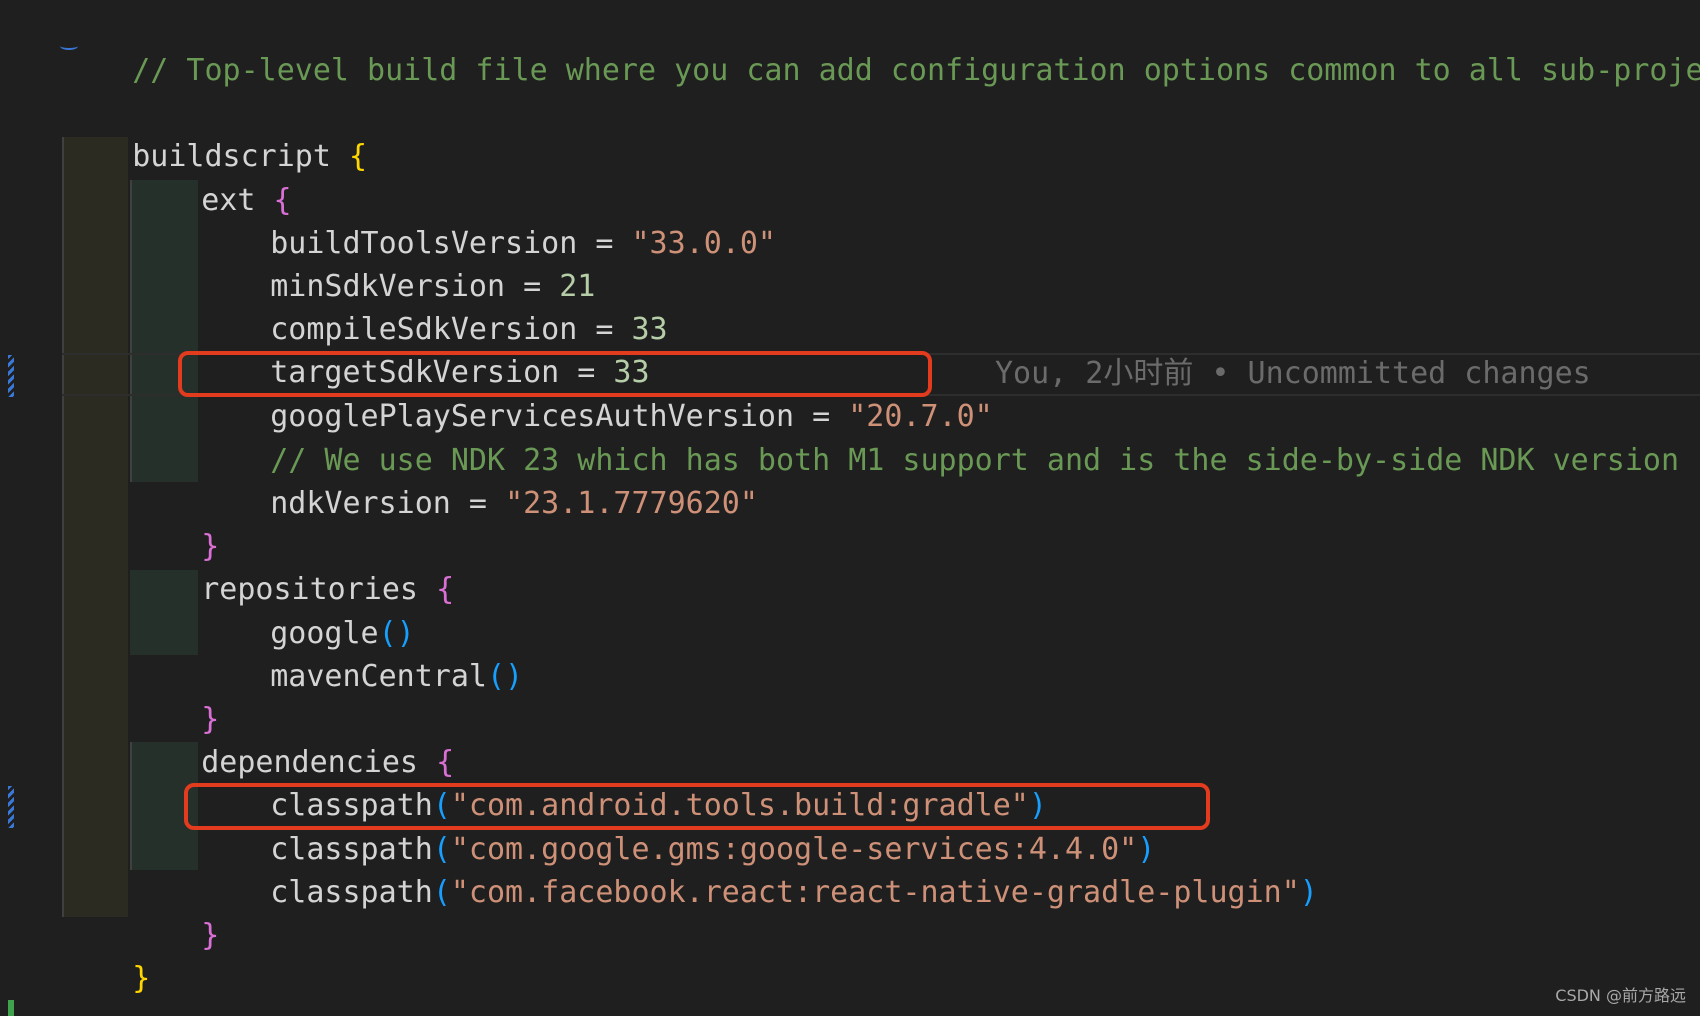 Image resolution: width=1700 pixels, height=1016 pixels. Describe the element at coordinates (360, 503) in the screenshot. I see `variable-name: ndkVersion` at that location.